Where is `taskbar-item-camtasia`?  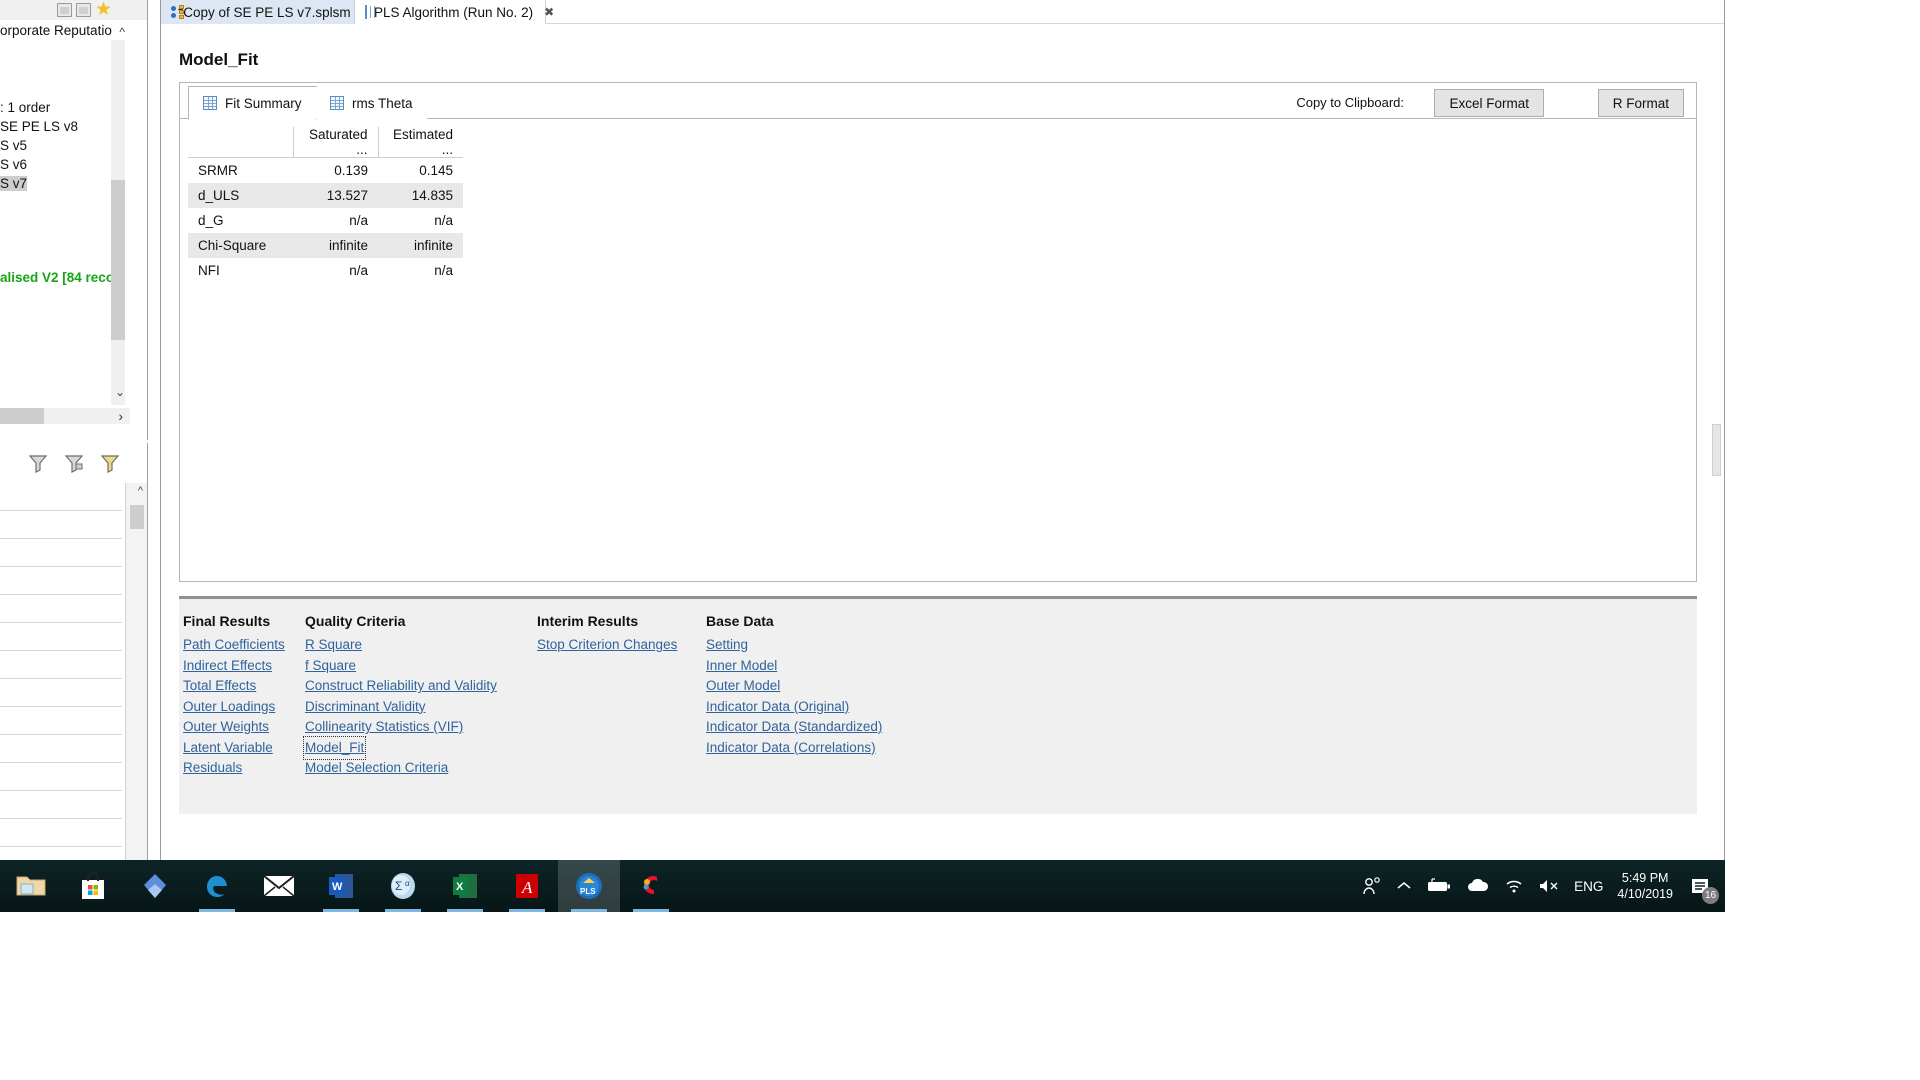 taskbar-item-camtasia is located at coordinates (651, 886).